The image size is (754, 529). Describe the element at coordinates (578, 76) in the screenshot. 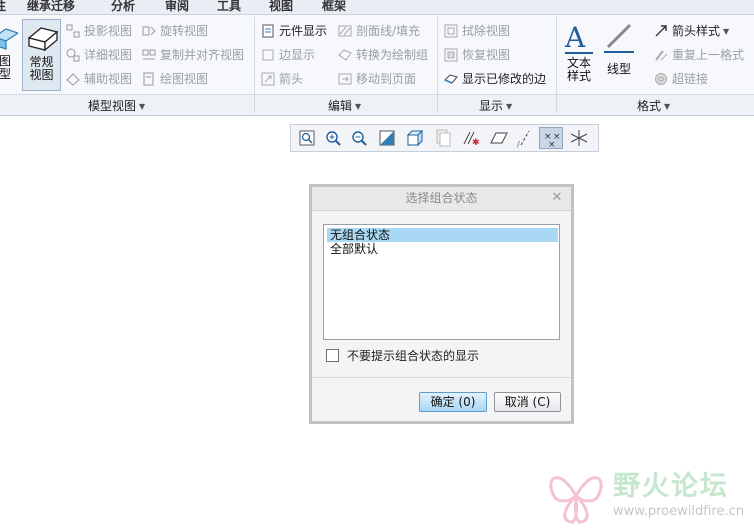

I see `big-button-label: 样式` at that location.